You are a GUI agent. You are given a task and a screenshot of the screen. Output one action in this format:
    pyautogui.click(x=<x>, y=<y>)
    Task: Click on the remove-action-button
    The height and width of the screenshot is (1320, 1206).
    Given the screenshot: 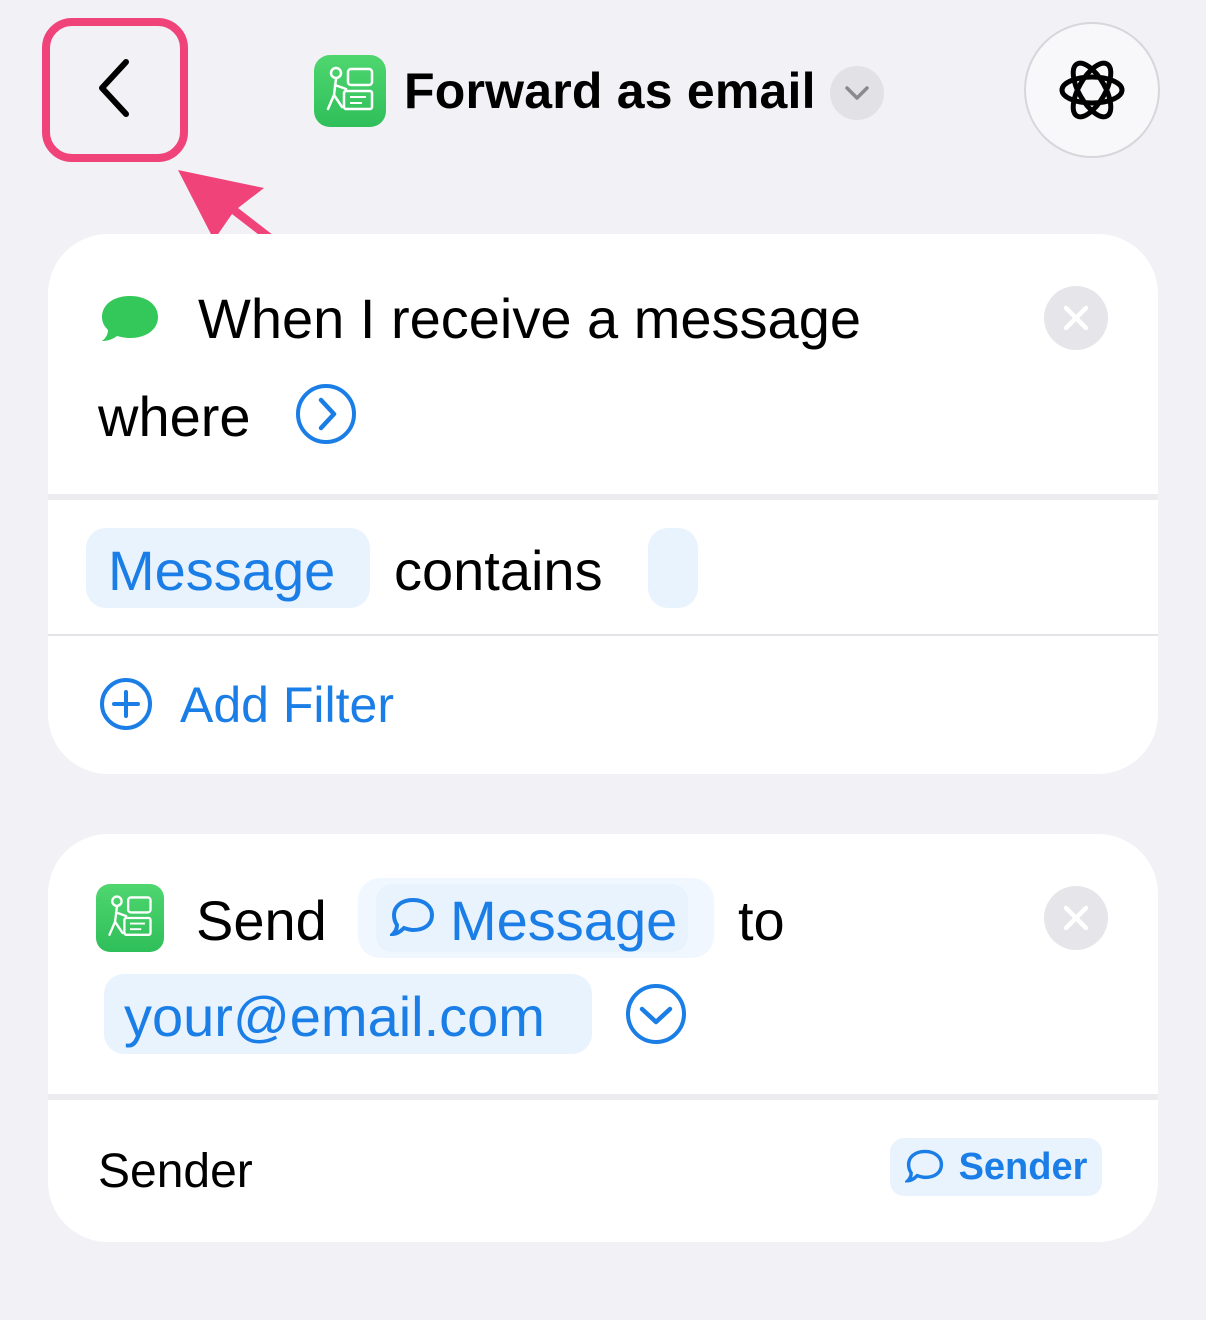 What is the action you would take?
    pyautogui.click(x=1076, y=918)
    